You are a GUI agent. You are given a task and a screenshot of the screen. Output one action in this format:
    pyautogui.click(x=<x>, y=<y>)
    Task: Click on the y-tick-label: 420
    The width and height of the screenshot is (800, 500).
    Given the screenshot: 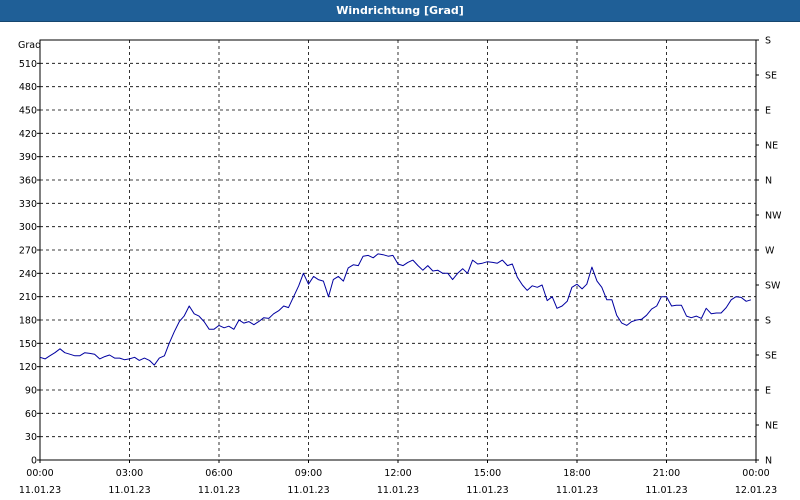 What is the action you would take?
    pyautogui.click(x=28, y=134)
    